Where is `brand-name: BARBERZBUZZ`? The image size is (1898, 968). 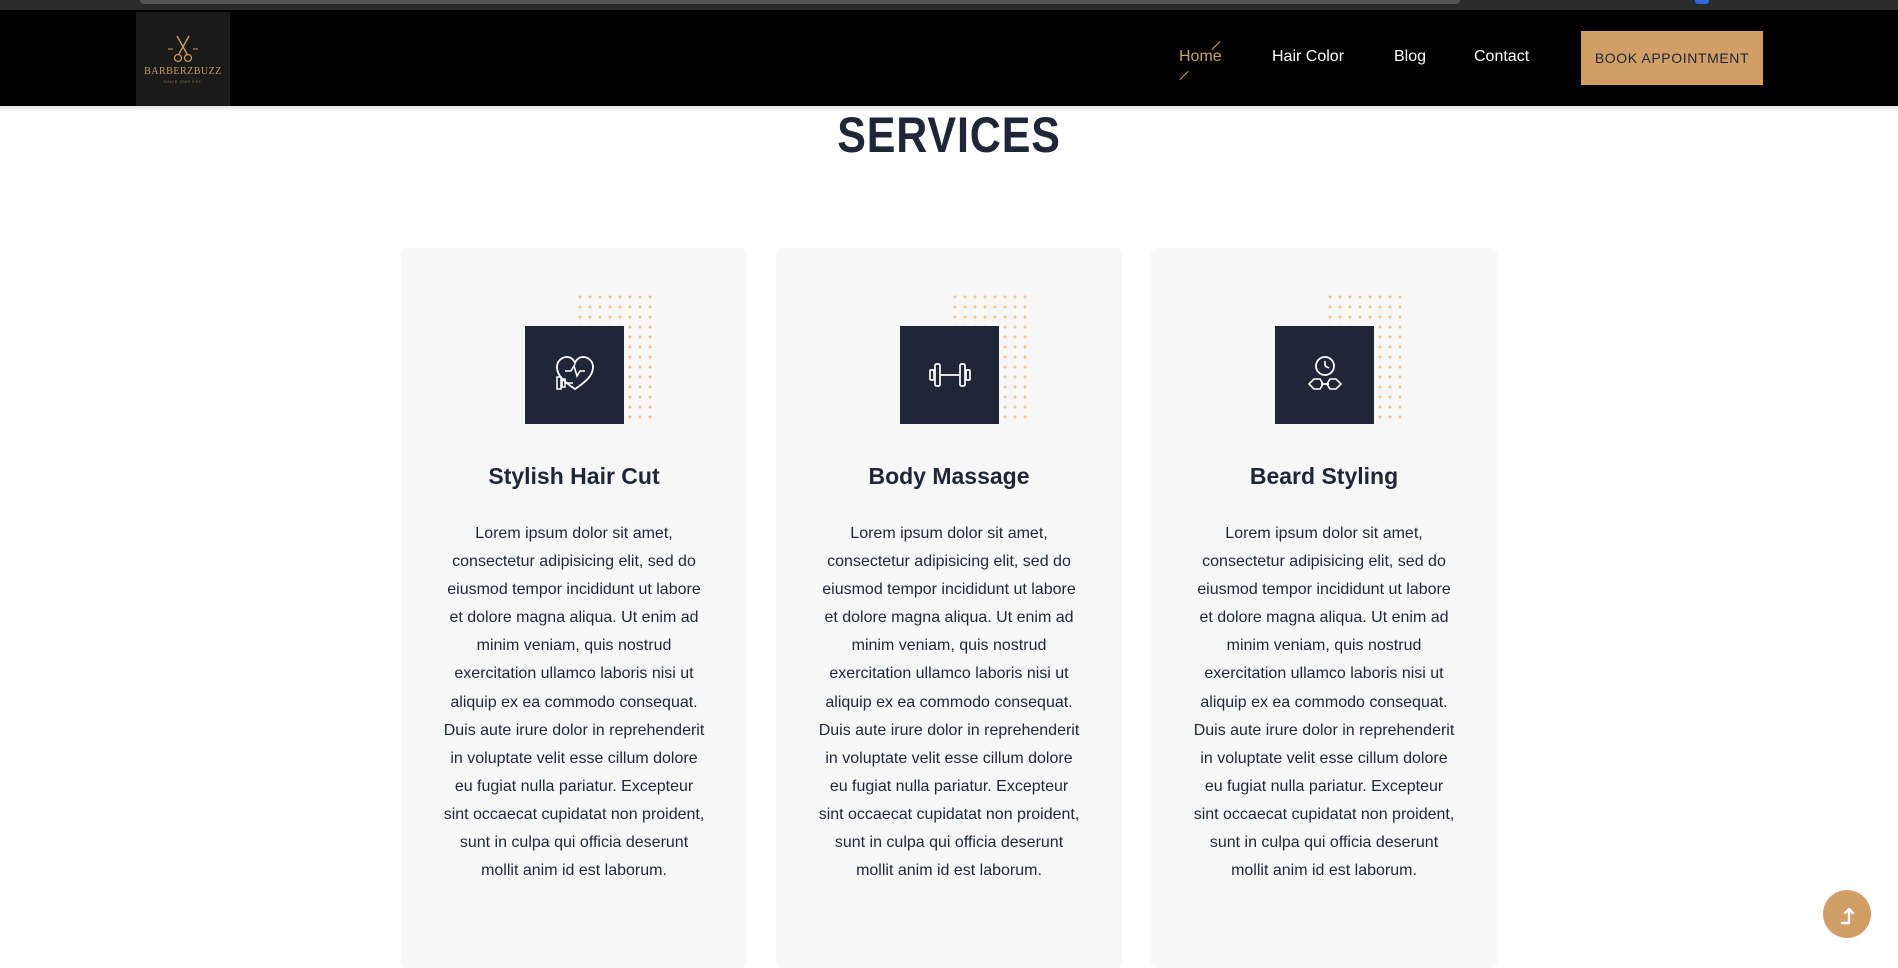
brand-name: BARBERZBUZZ is located at coordinates (183, 71).